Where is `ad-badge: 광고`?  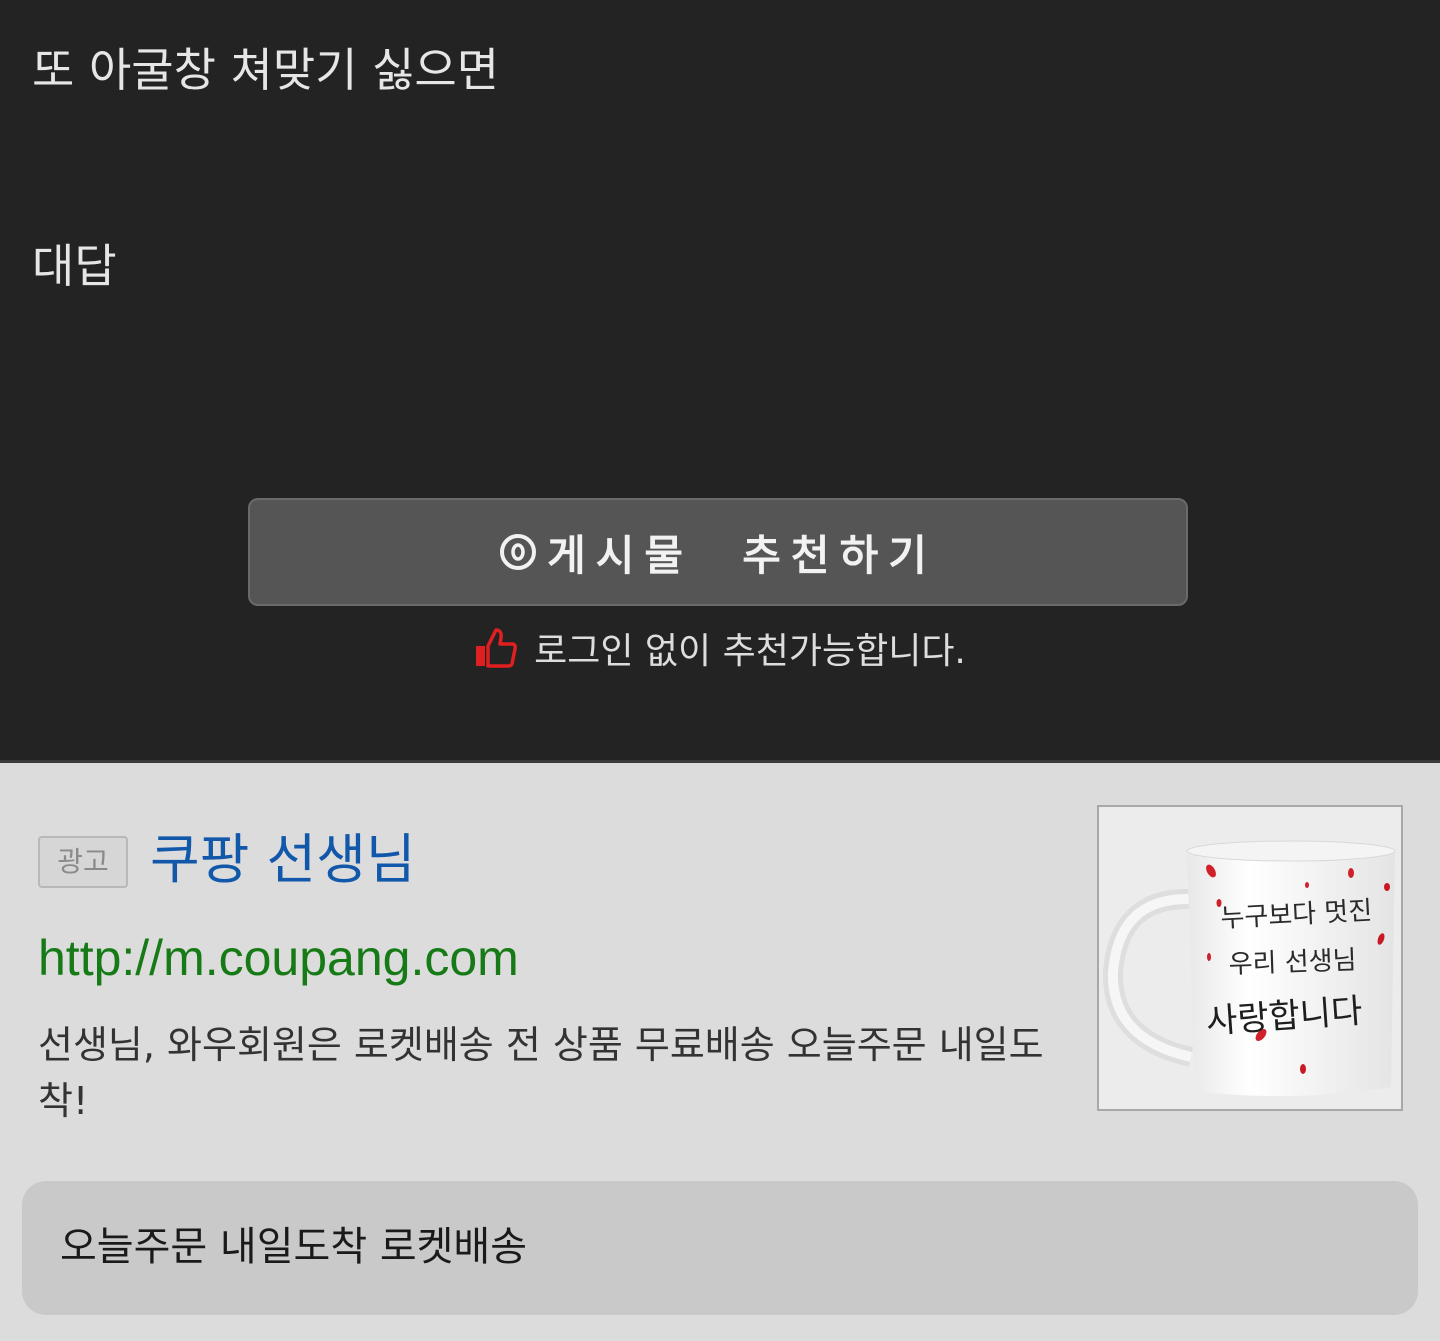
ad-badge: 광고 is located at coordinates (83, 862).